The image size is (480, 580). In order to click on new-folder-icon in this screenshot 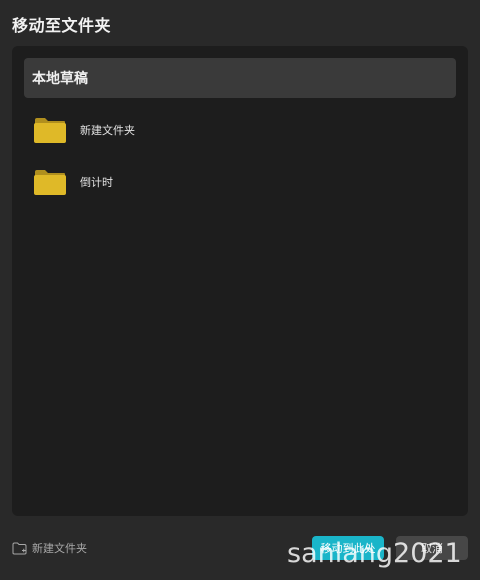, I will do `click(19, 548)`.